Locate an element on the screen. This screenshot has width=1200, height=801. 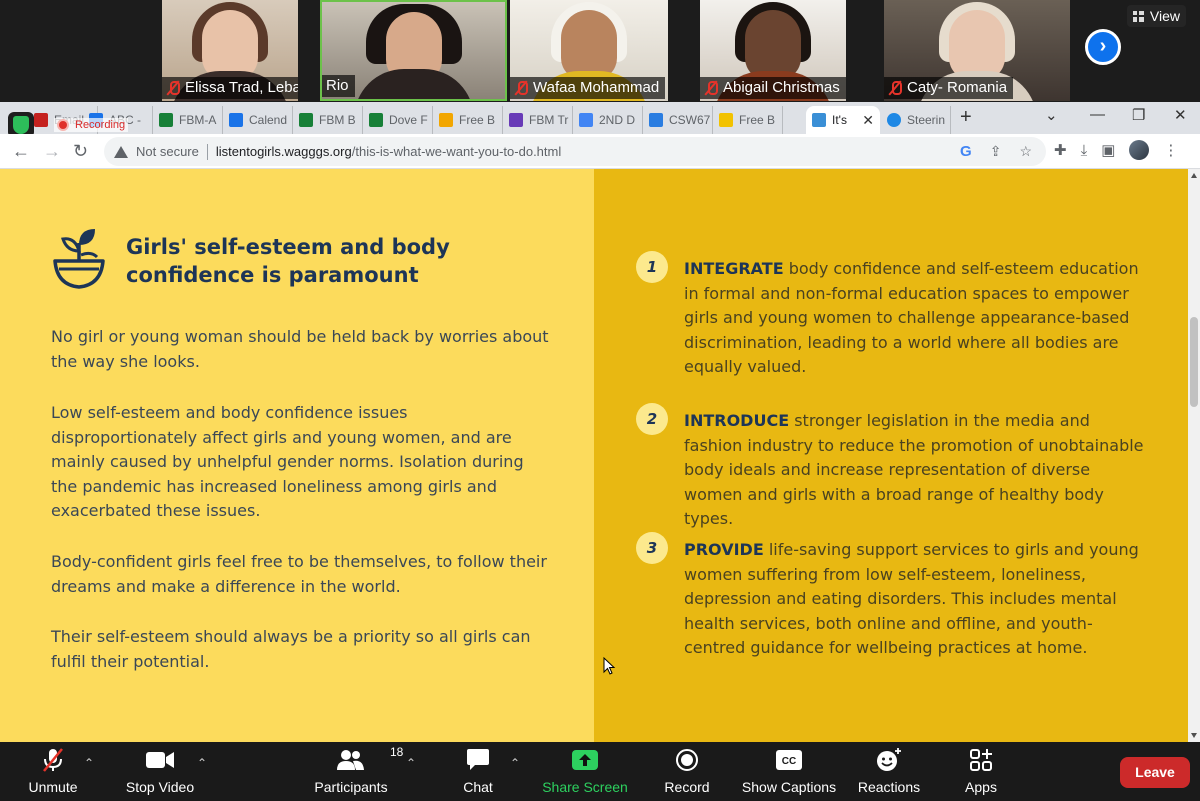
tab: Steerin is located at coordinates (916, 120).